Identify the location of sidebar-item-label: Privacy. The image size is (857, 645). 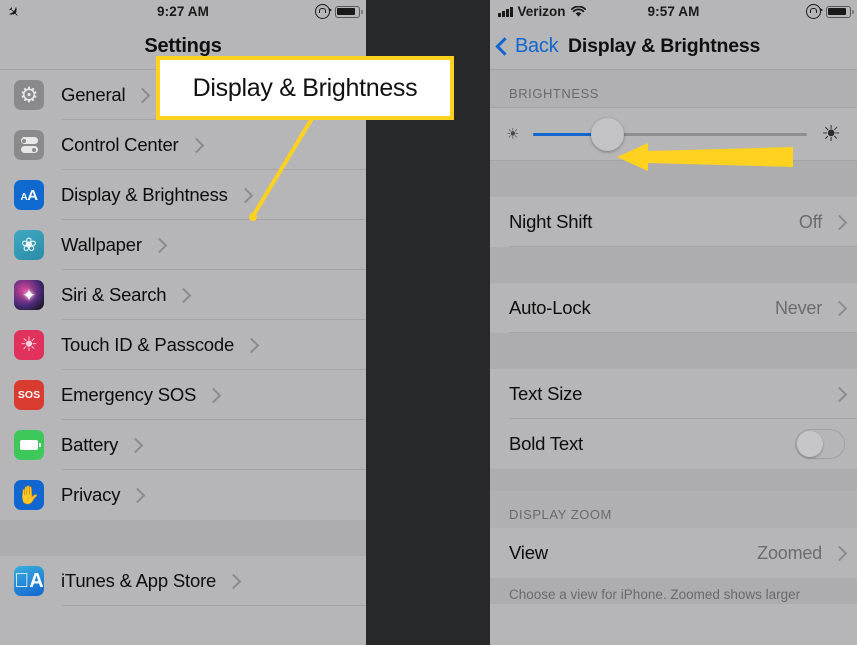
(91, 494).